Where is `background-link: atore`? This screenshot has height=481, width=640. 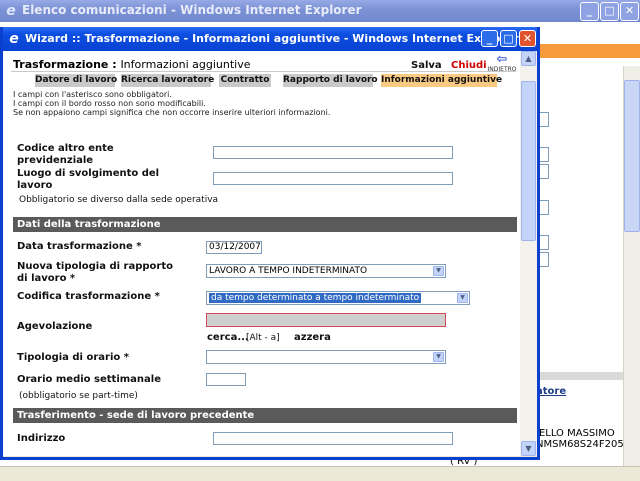
background-link: atore is located at coordinates (551, 391).